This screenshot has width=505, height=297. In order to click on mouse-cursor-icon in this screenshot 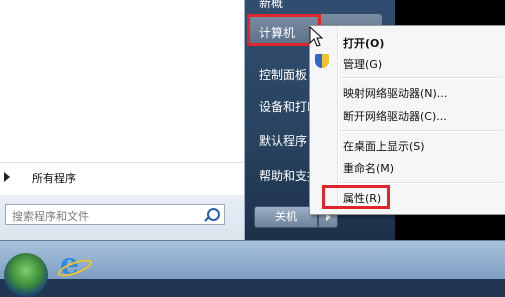, I will do `click(316, 36)`.